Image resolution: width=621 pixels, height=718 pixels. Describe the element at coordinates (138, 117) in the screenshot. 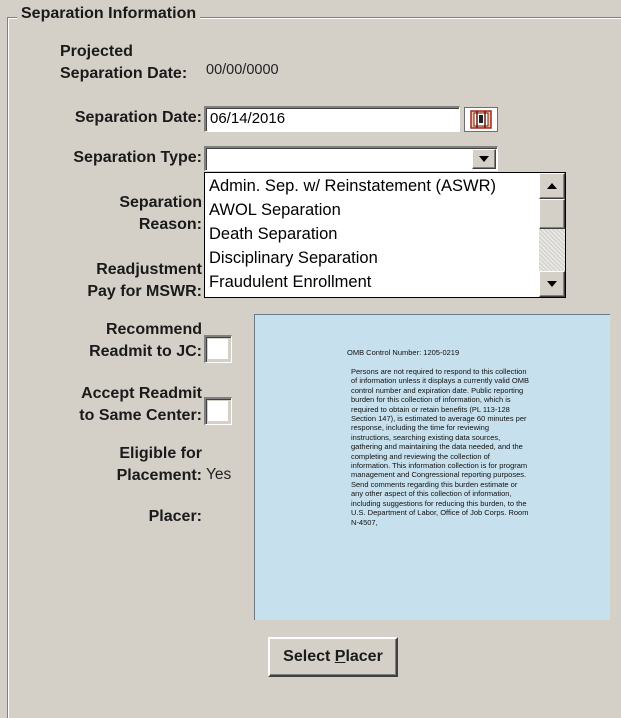

I see `separation-date-label: Separation Date:` at that location.